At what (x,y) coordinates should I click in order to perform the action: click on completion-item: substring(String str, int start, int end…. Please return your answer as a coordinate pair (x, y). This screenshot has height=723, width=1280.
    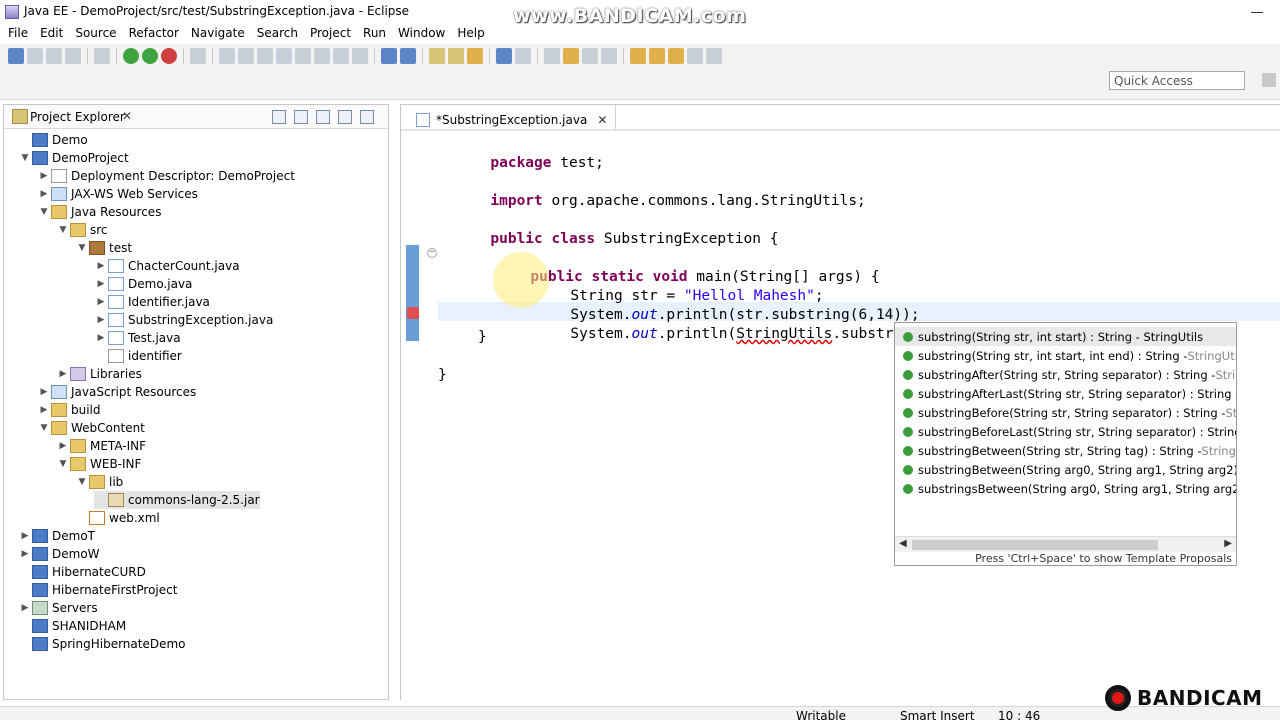
    Looking at the image, I should click on (1065, 355).